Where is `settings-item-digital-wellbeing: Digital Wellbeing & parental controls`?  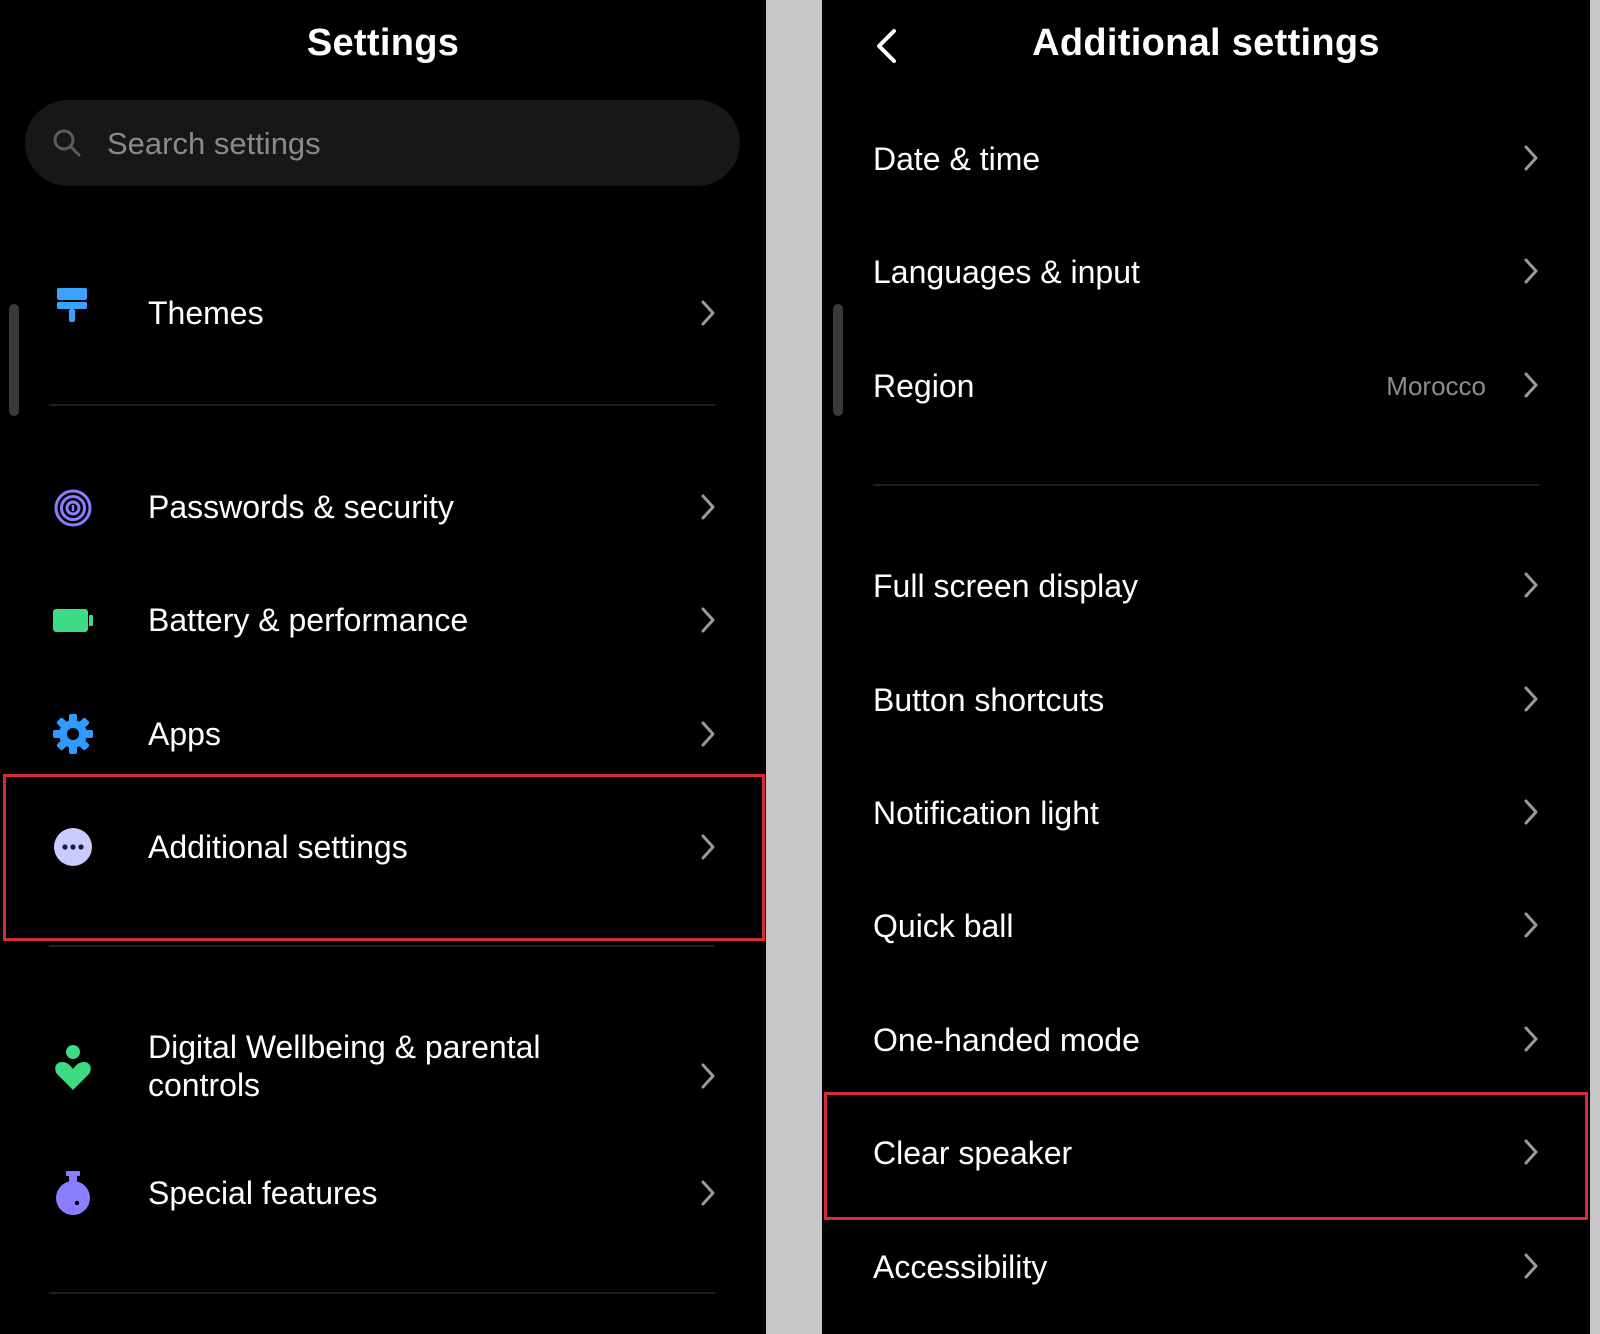
settings-item-digital-wellbeing: Digital Wellbeing & parental controls is located at coordinates (383, 1075).